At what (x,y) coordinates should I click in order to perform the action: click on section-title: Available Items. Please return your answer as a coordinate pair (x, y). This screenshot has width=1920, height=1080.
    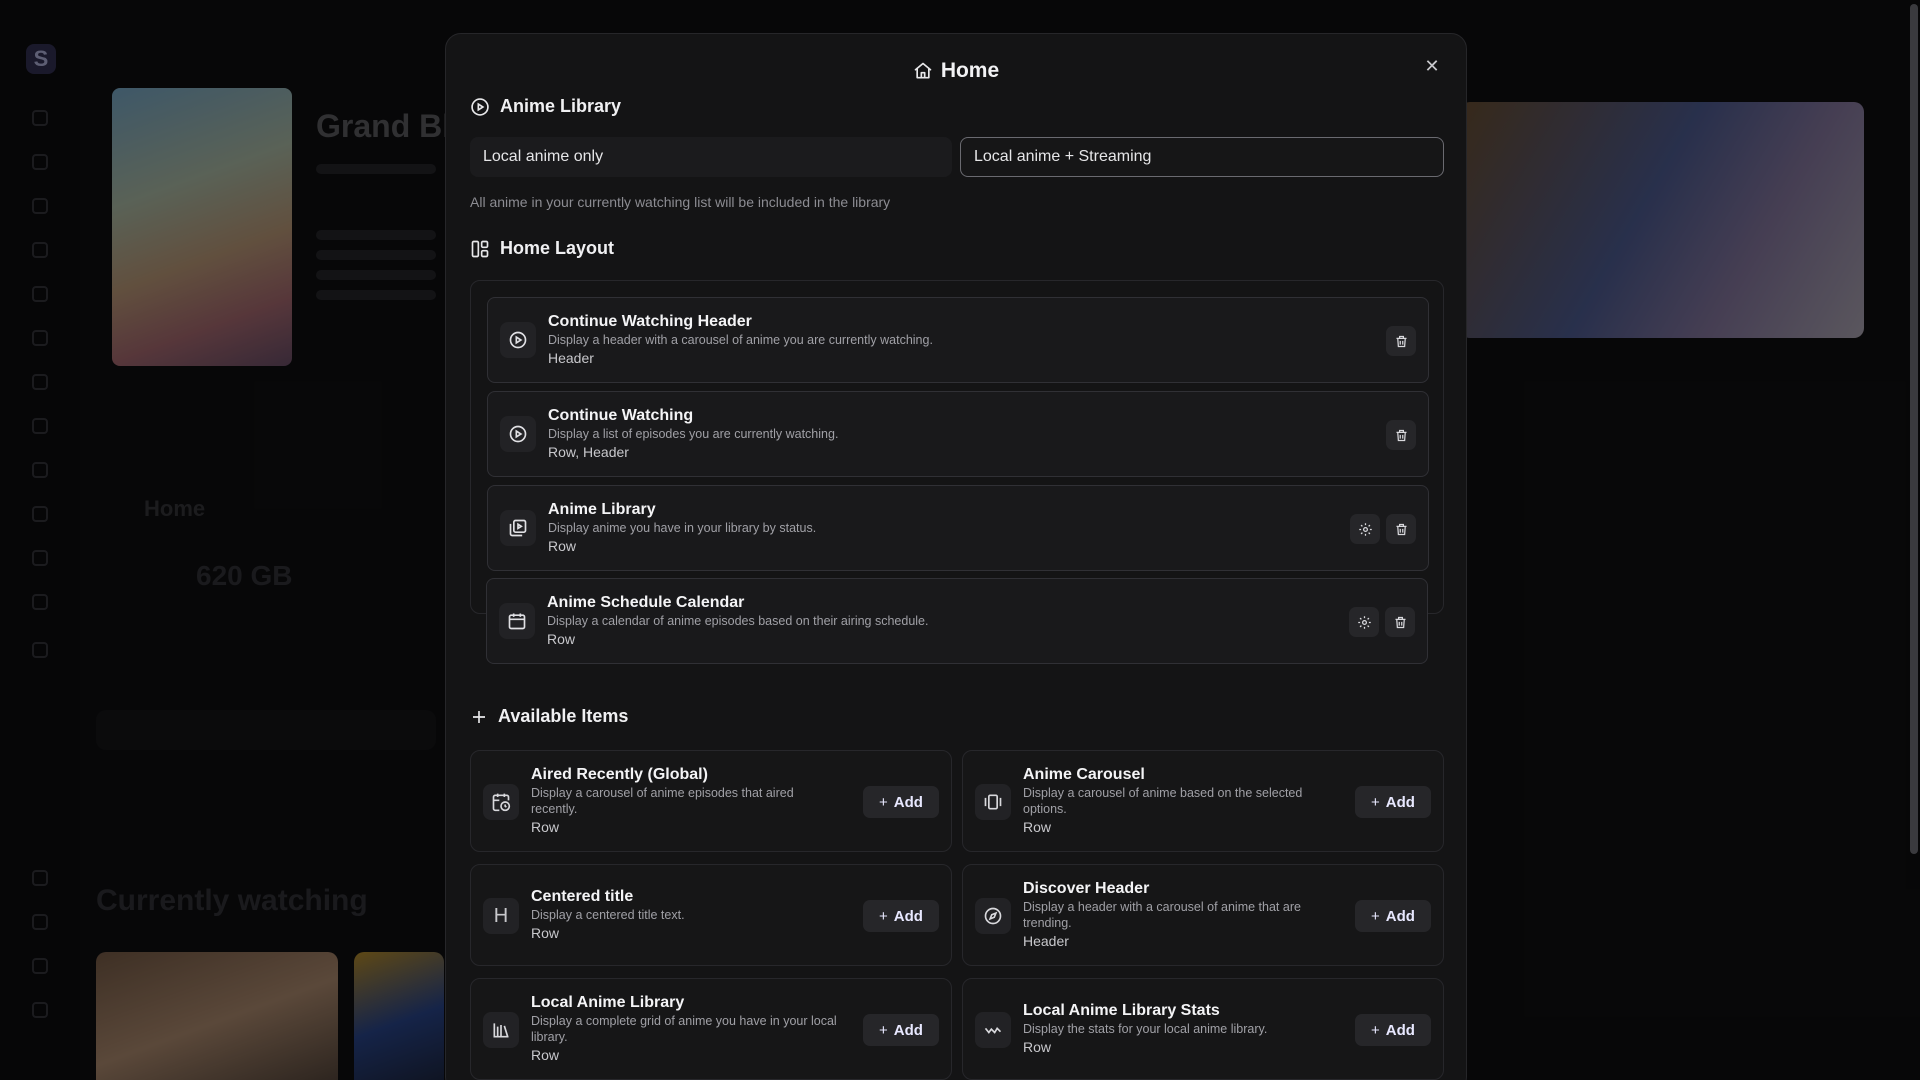
    Looking at the image, I should click on (563, 716).